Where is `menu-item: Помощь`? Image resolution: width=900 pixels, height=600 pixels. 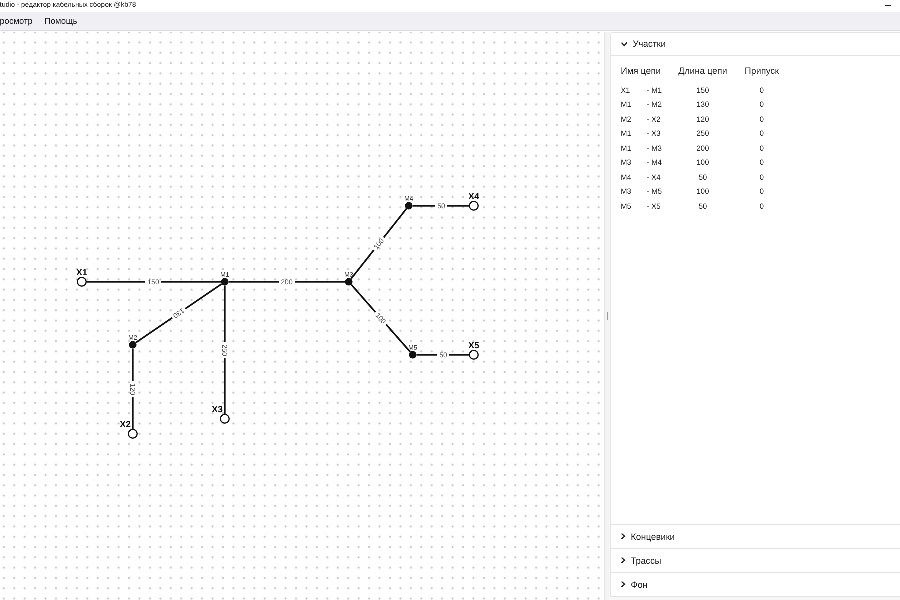 menu-item: Помощь is located at coordinates (62, 21).